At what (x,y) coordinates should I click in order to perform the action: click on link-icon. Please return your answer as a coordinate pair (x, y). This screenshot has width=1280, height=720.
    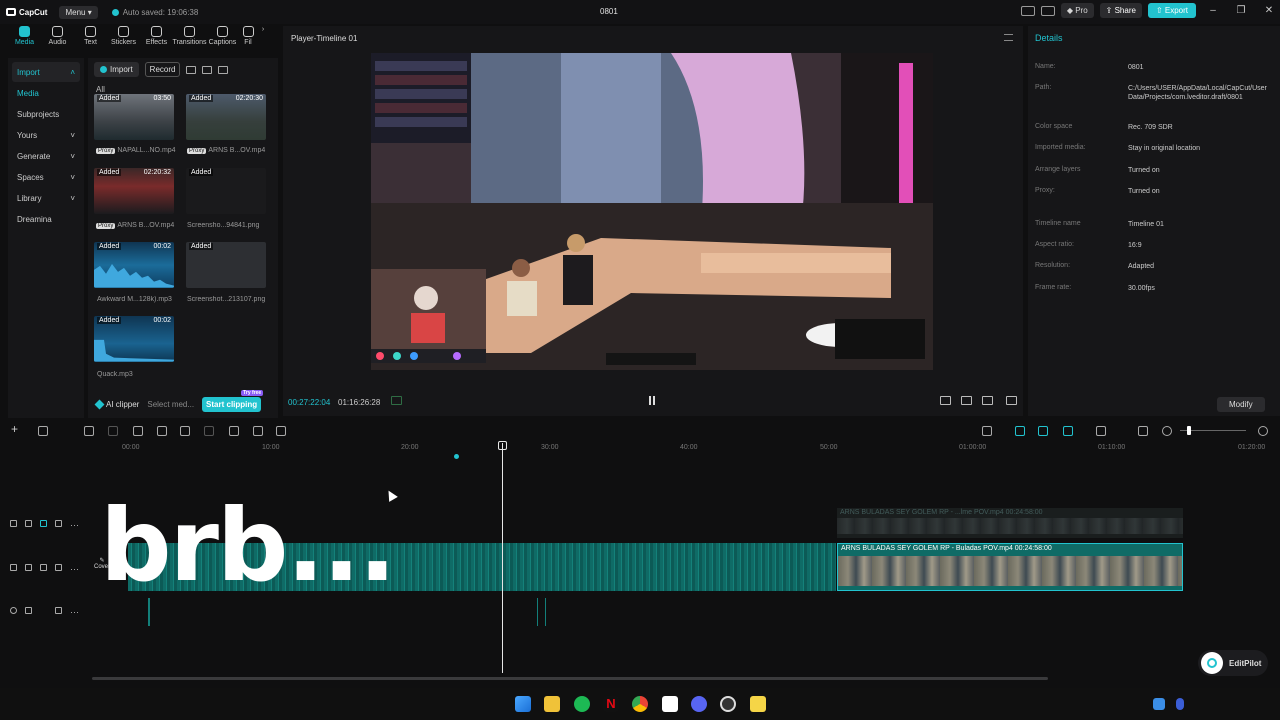
    Looking at the image, I should click on (1020, 431).